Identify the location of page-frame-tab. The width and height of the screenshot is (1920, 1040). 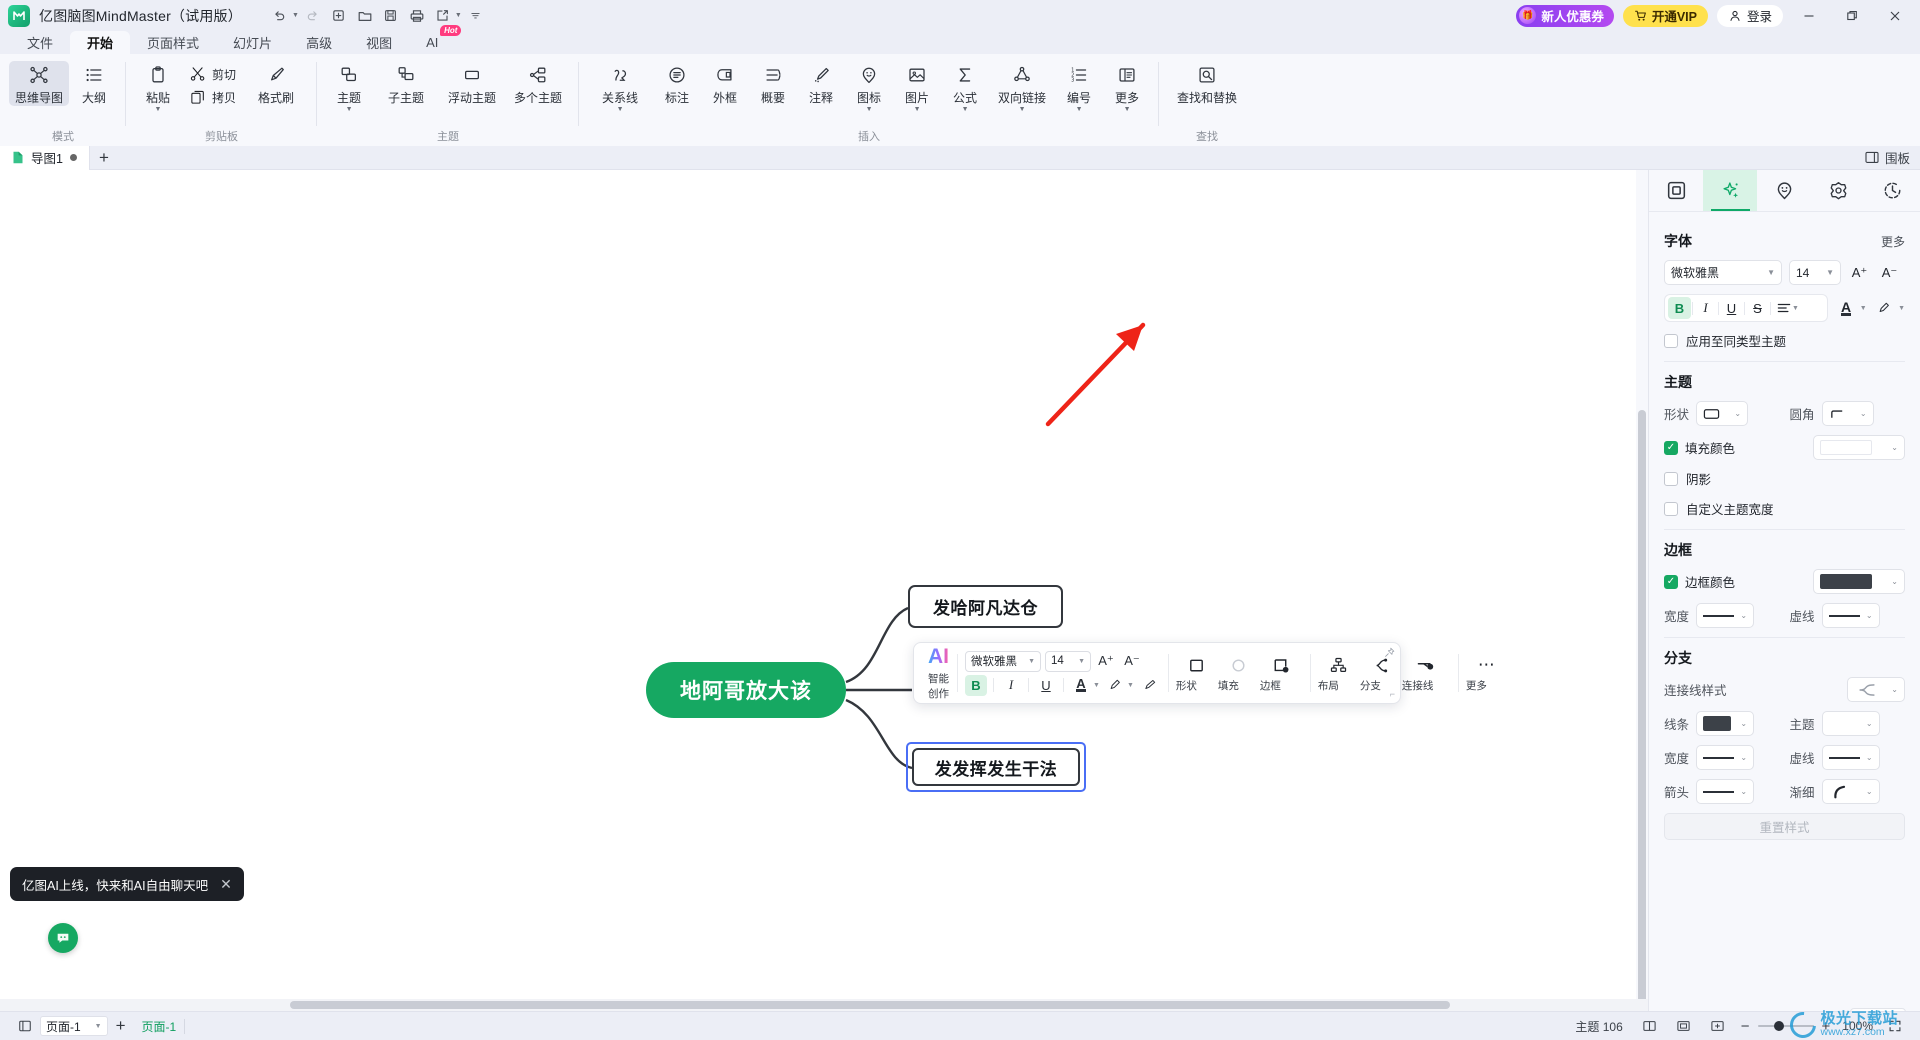
(1676, 190).